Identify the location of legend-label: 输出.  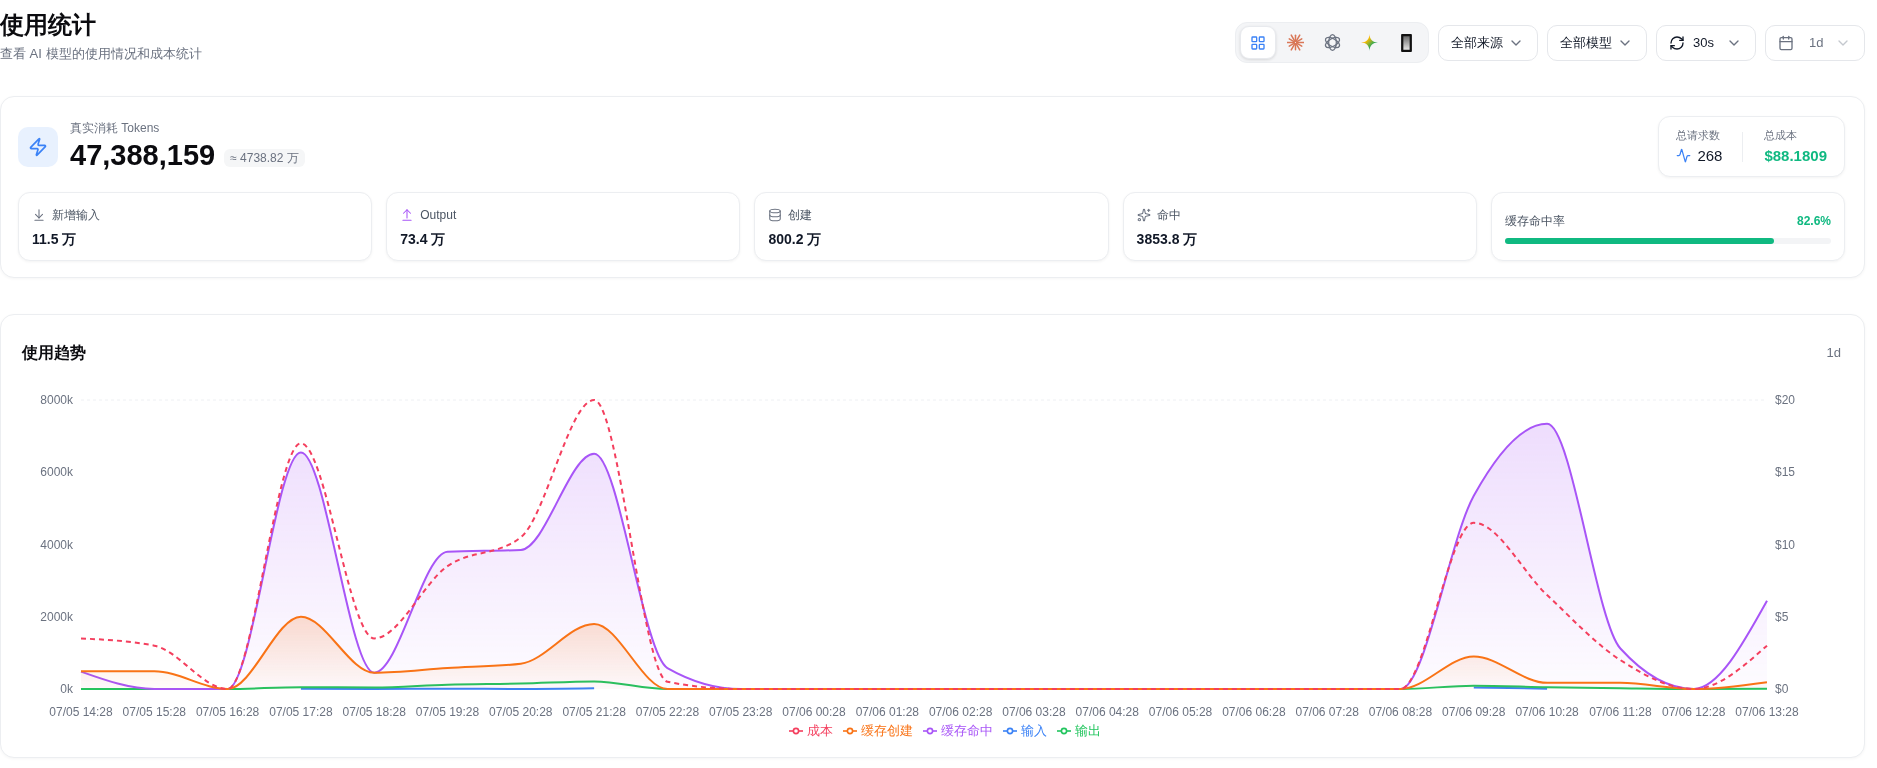
(1087, 731).